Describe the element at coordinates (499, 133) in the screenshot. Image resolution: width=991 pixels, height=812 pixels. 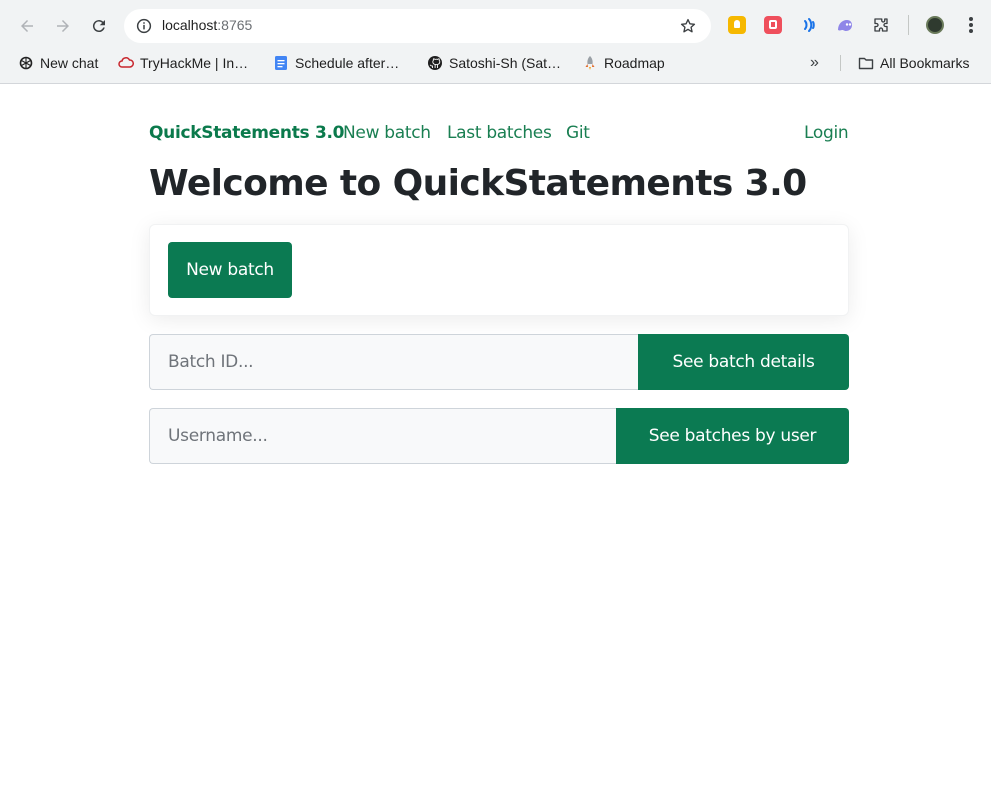
I see `nav-link-last-batches: Last batches` at that location.